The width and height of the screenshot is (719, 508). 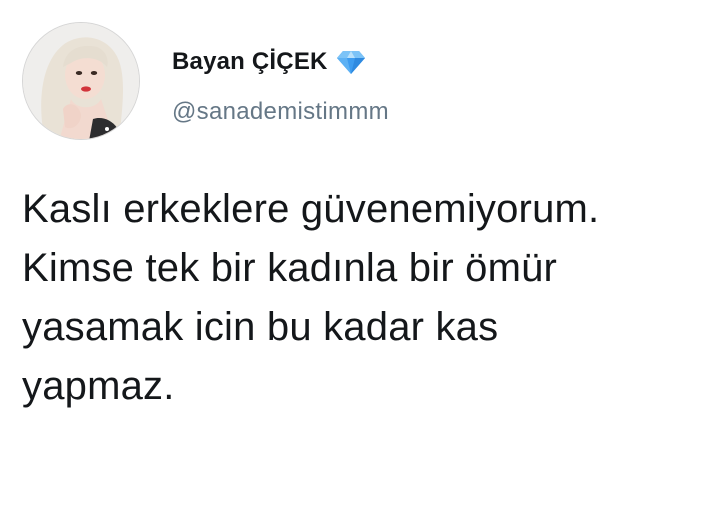 I want to click on avatar, so click(x=81, y=81).